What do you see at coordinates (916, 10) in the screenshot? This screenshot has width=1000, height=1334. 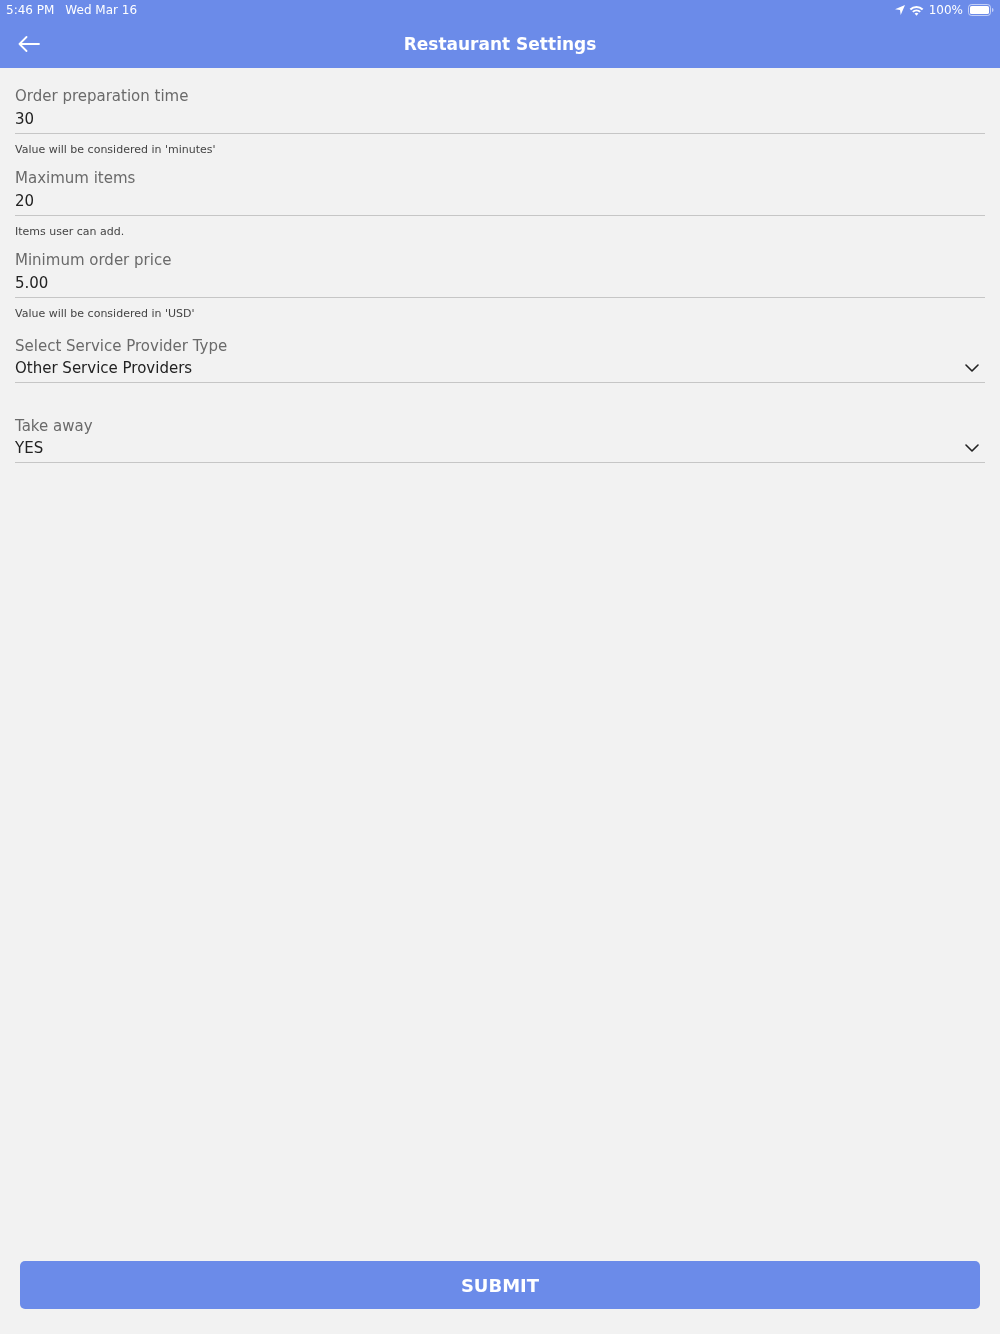 I see `wifi-icon` at bounding box center [916, 10].